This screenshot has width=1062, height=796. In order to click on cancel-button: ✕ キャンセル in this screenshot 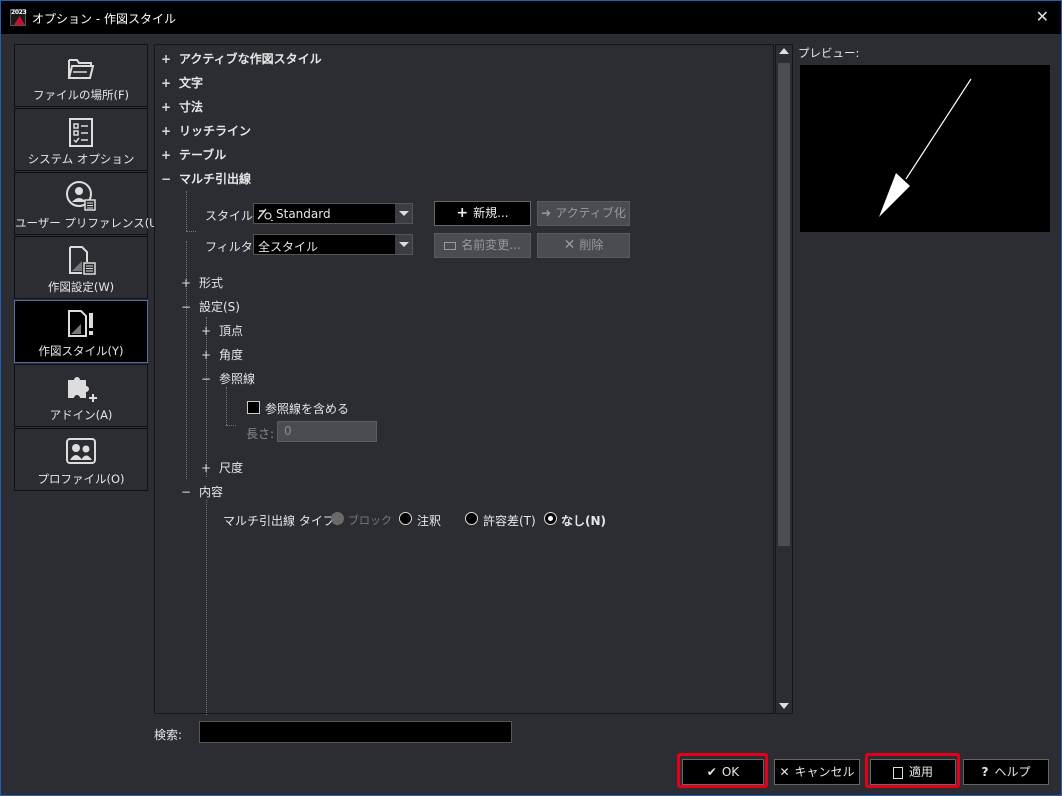, I will do `click(817, 772)`.